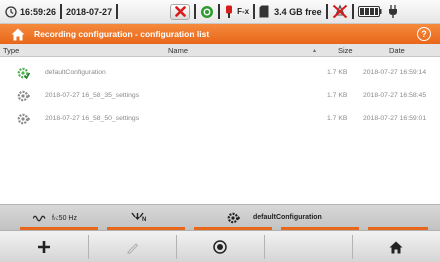 The image size is (440, 262). I want to click on probe-icon, so click(229, 11).